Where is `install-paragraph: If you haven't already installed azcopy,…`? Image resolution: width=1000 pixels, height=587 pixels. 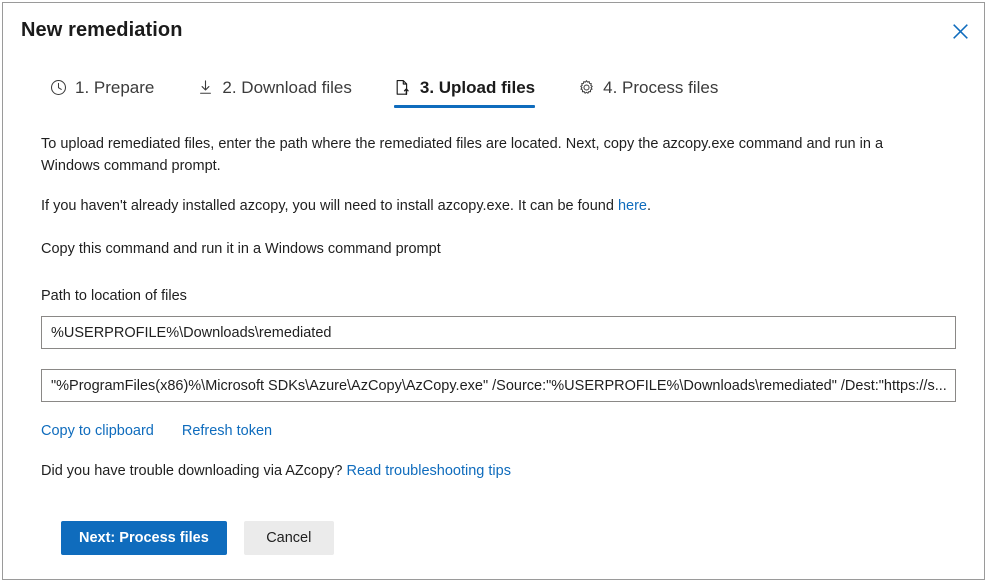
install-paragraph: If you haven't already installed azcopy,… is located at coordinates (481, 206).